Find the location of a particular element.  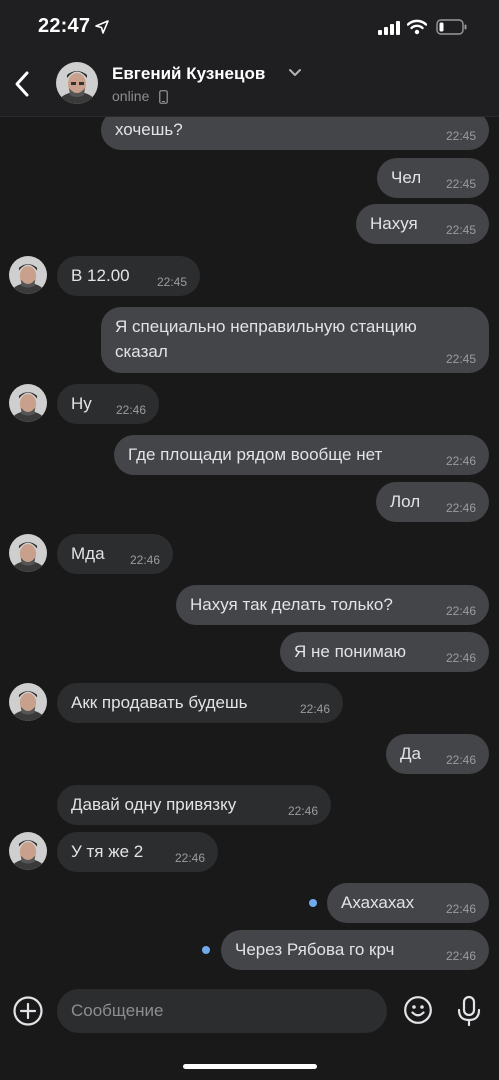

message-incoming: Ну 22:46 is located at coordinates (108, 404).